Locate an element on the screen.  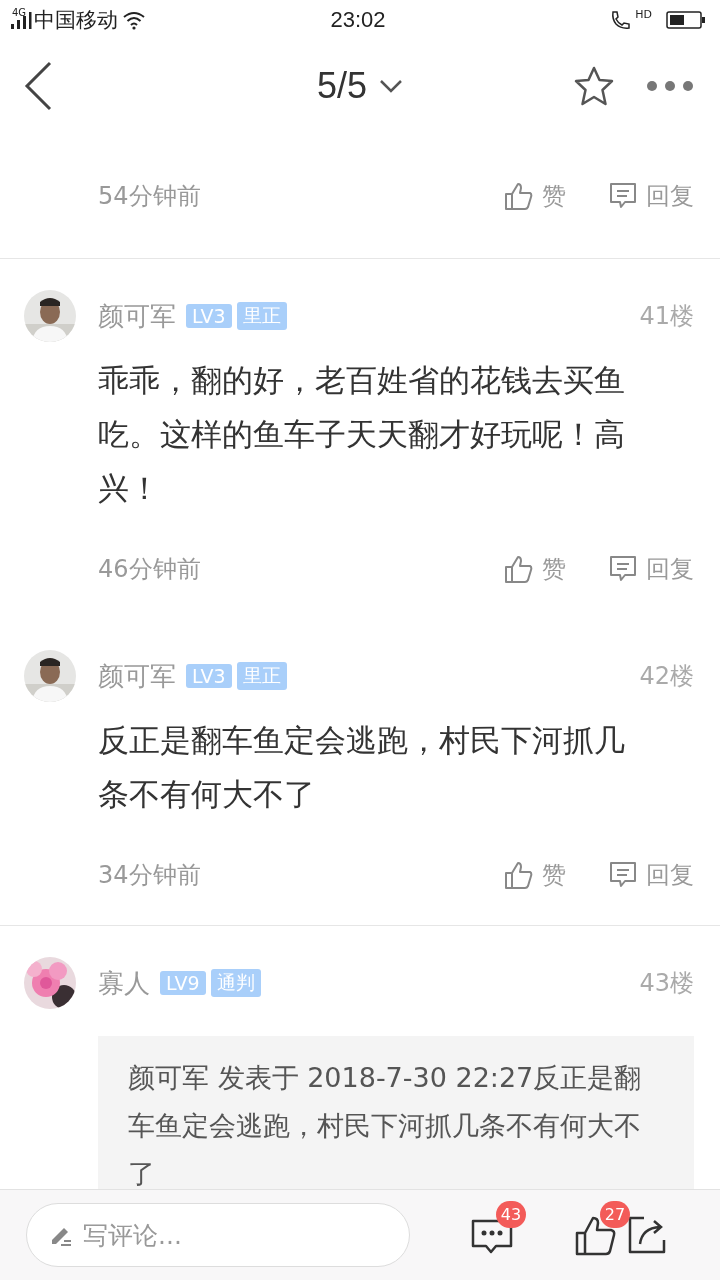
wifi-icon is located at coordinates (134, 20).